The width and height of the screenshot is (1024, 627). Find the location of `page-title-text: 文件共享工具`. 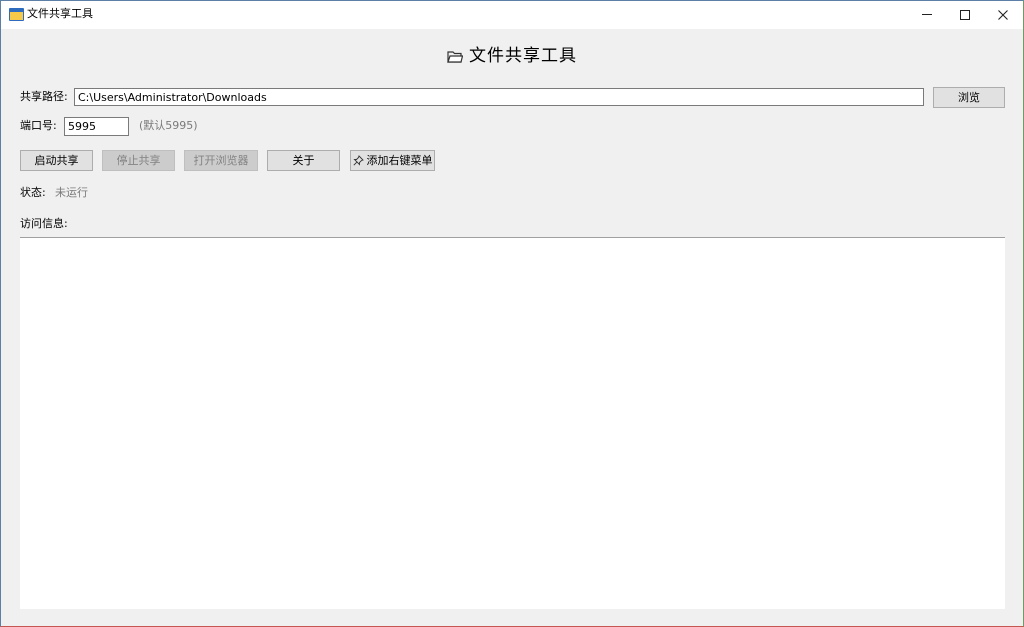

page-title-text: 文件共享工具 is located at coordinates (523, 56).